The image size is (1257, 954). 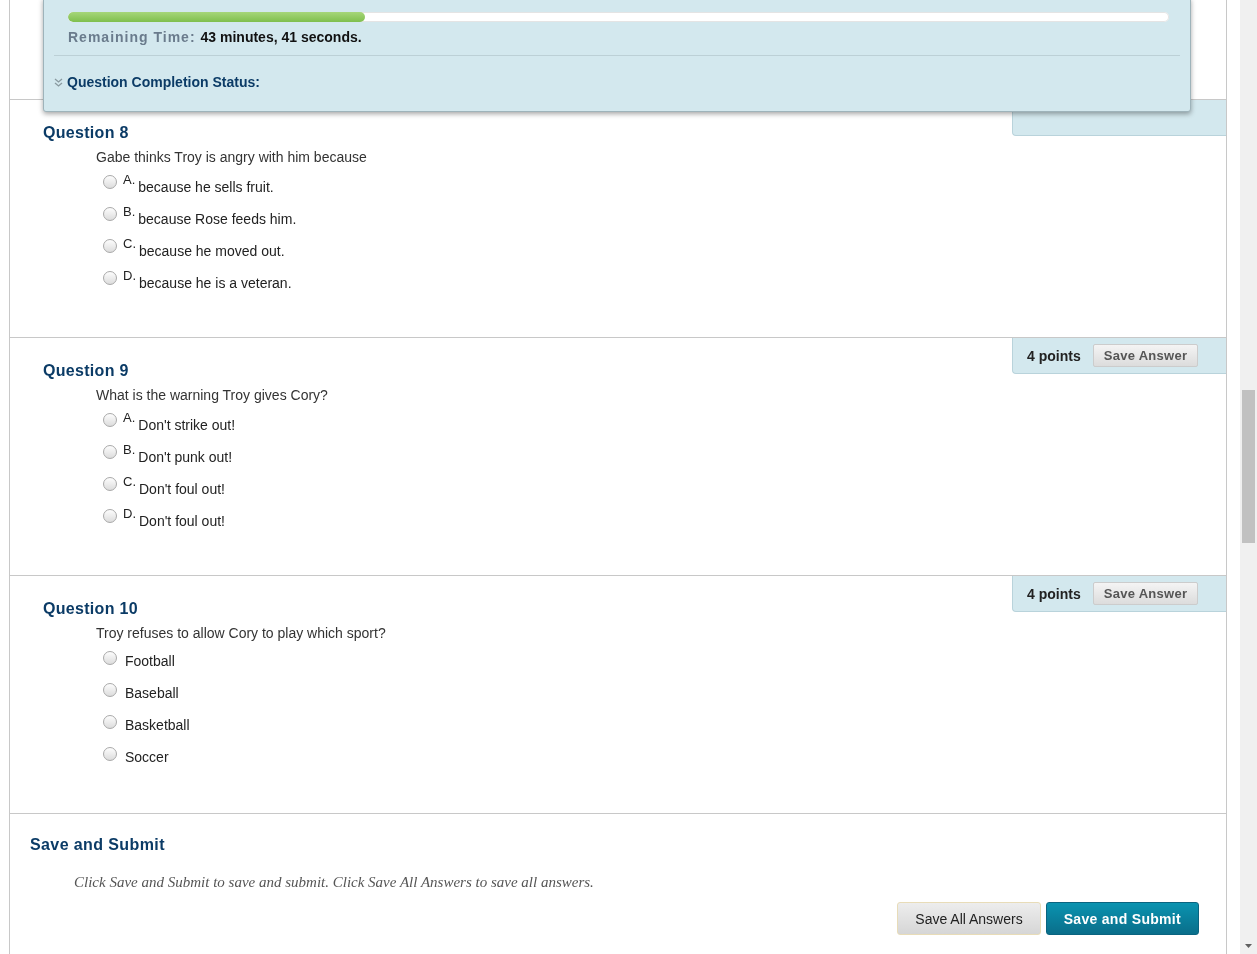 I want to click on completion-status-toggle: Question Completion Status:, so click(x=163, y=82).